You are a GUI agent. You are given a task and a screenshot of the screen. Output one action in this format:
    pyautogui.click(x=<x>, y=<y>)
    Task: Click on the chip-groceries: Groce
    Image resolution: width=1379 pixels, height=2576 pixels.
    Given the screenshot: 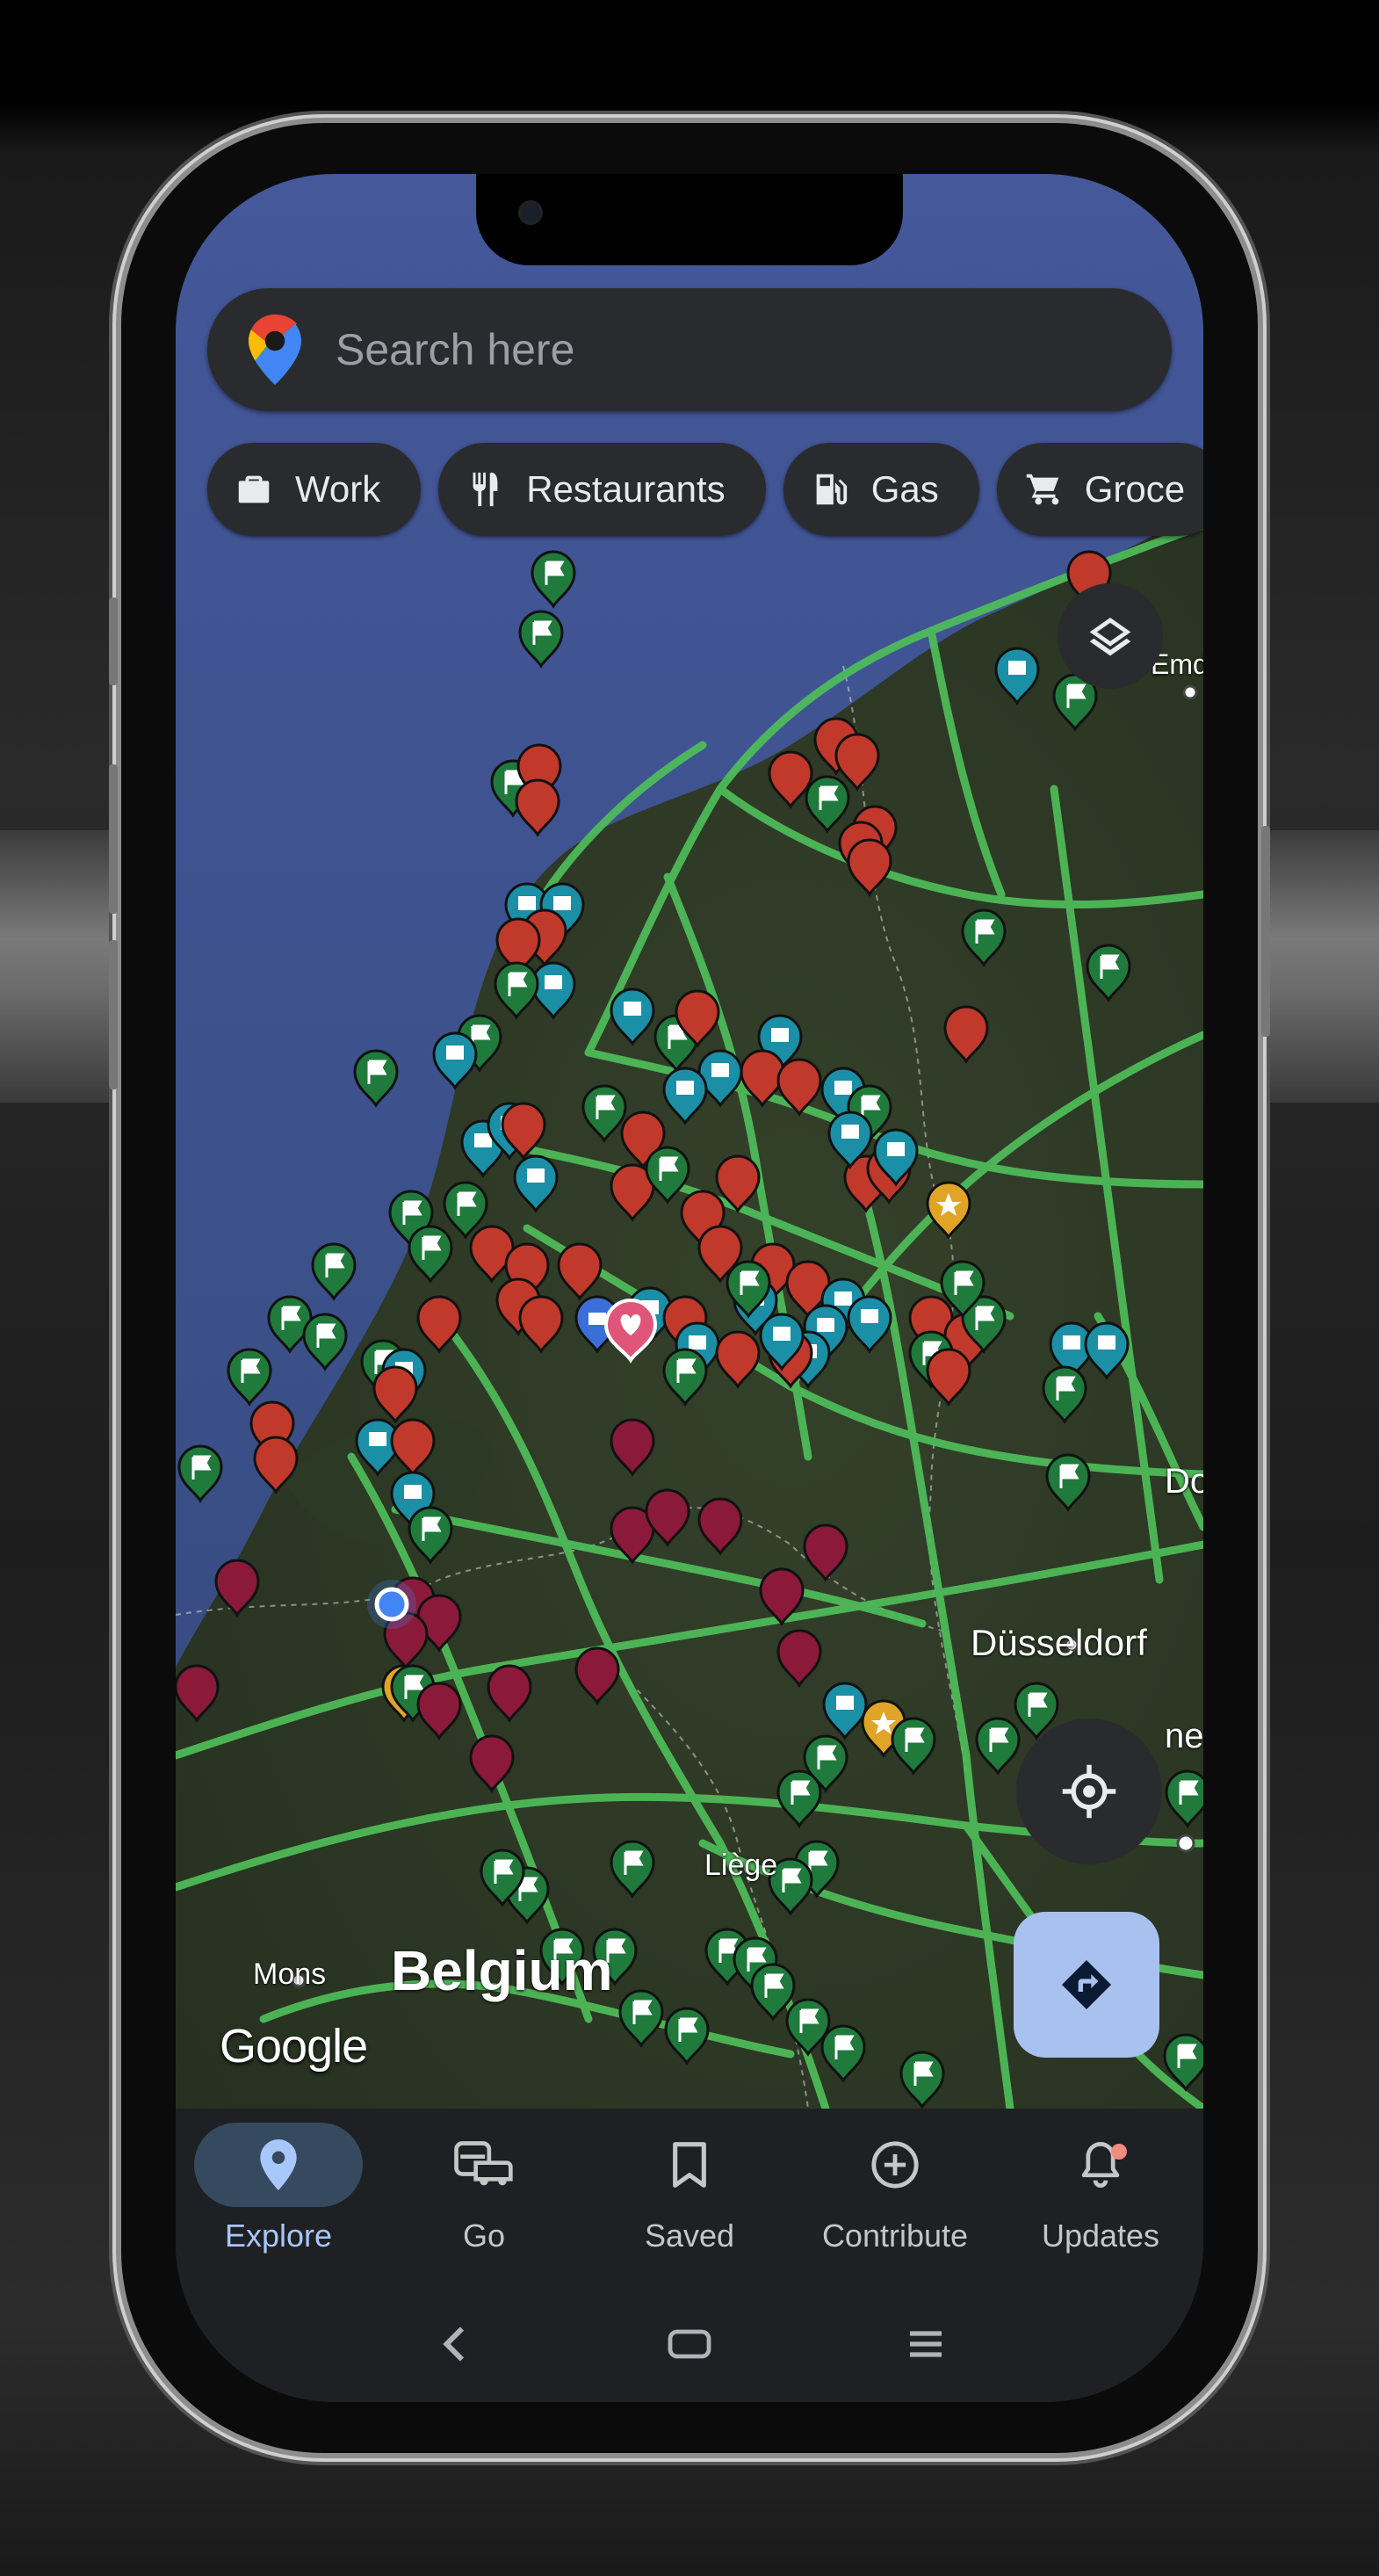 What is the action you would take?
    pyautogui.click(x=1099, y=489)
    